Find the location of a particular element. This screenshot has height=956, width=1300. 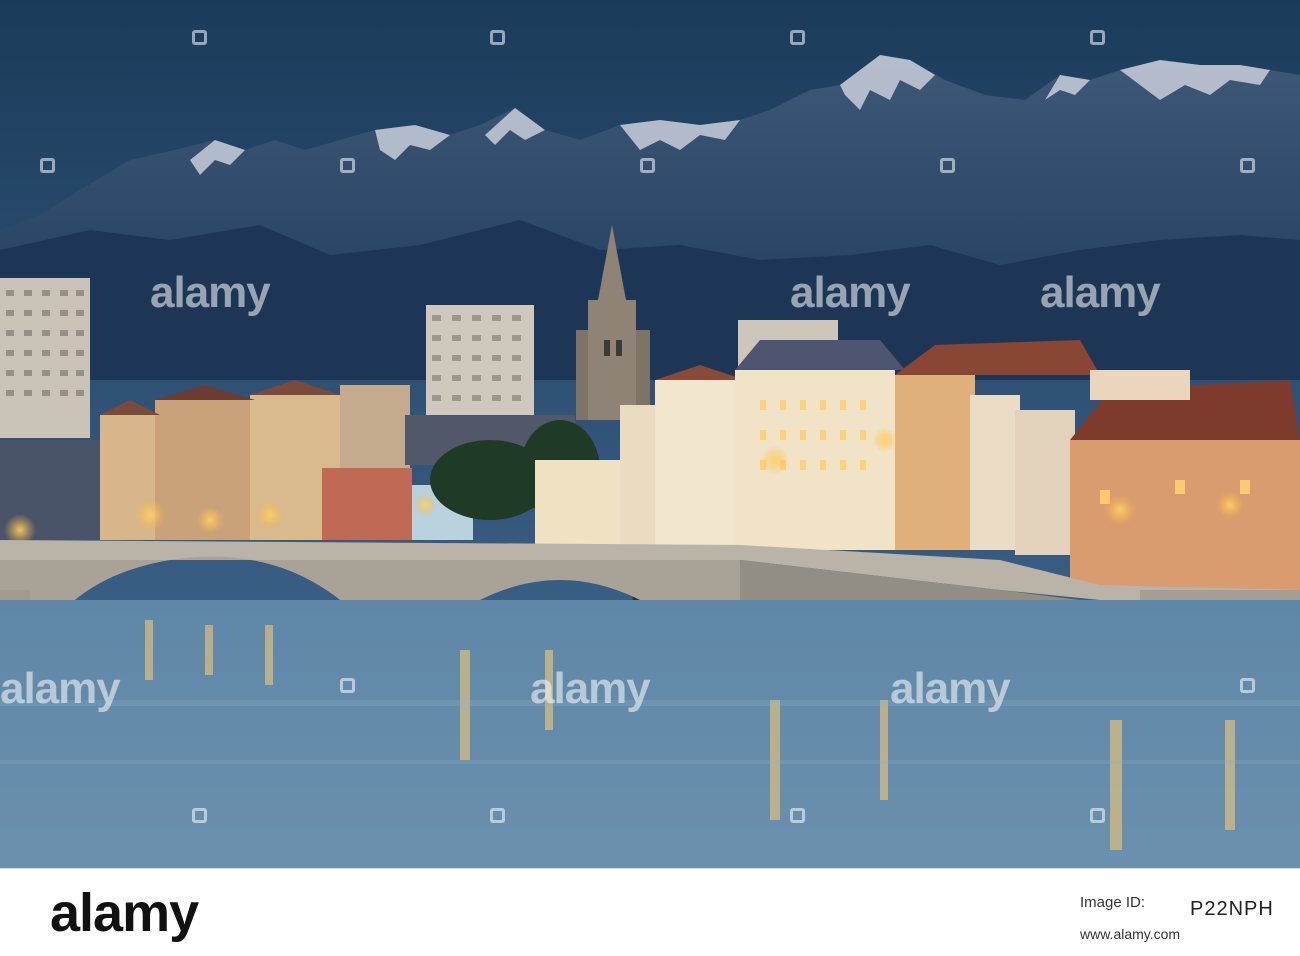

footer-bar: alamy Image ID: P22NPH www.alamy.com is located at coordinates (650, 912).